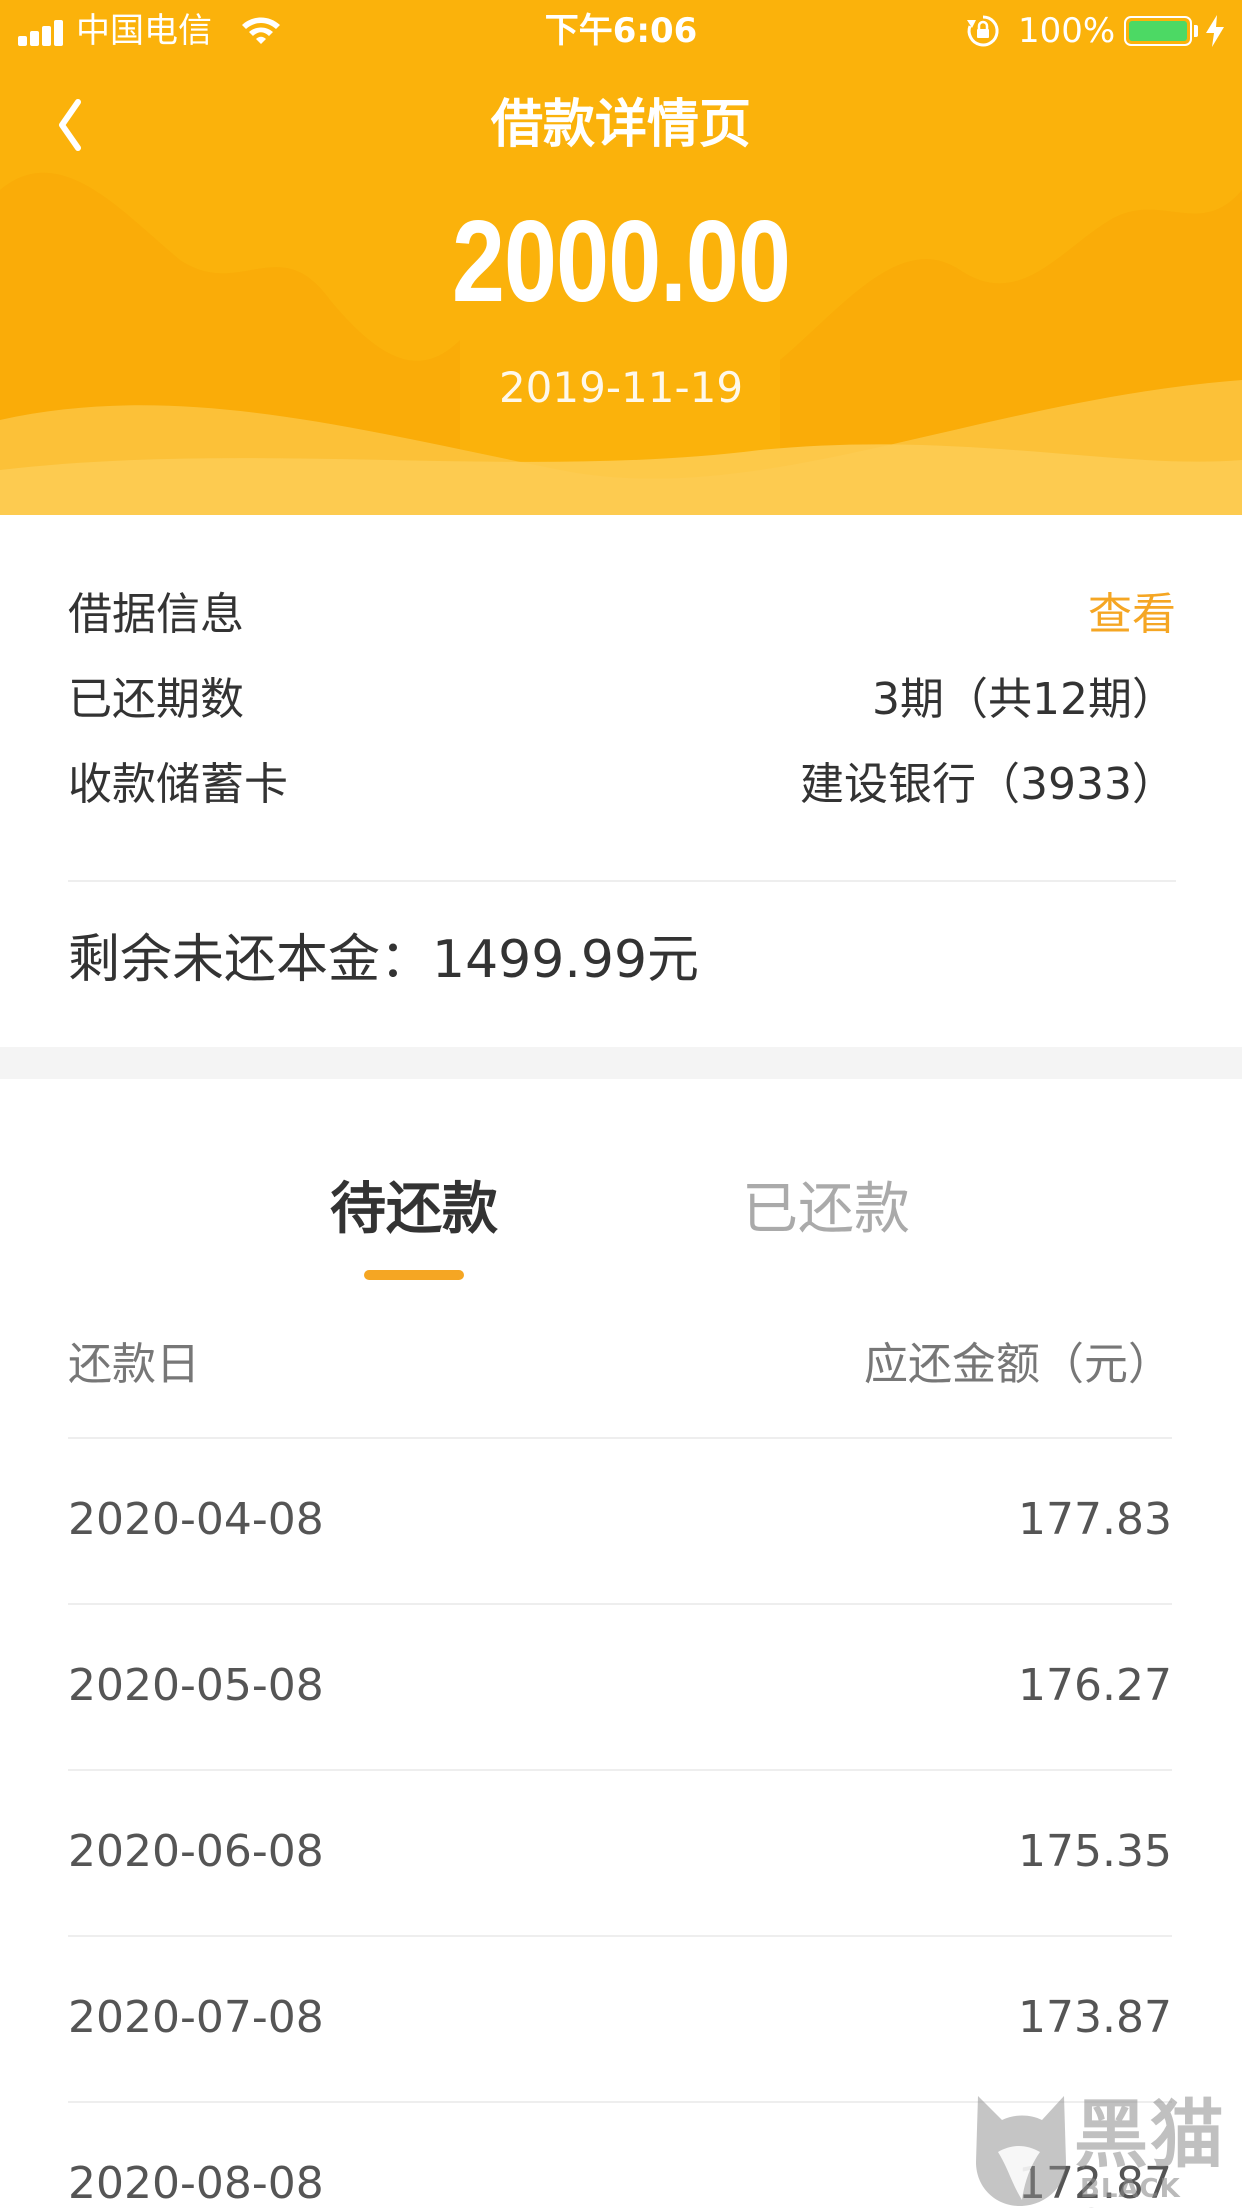 Image resolution: width=1242 pixels, height=2208 pixels. What do you see at coordinates (620, 1688) in the screenshot?
I see `table-row: 2020-05-08 176.27` at bounding box center [620, 1688].